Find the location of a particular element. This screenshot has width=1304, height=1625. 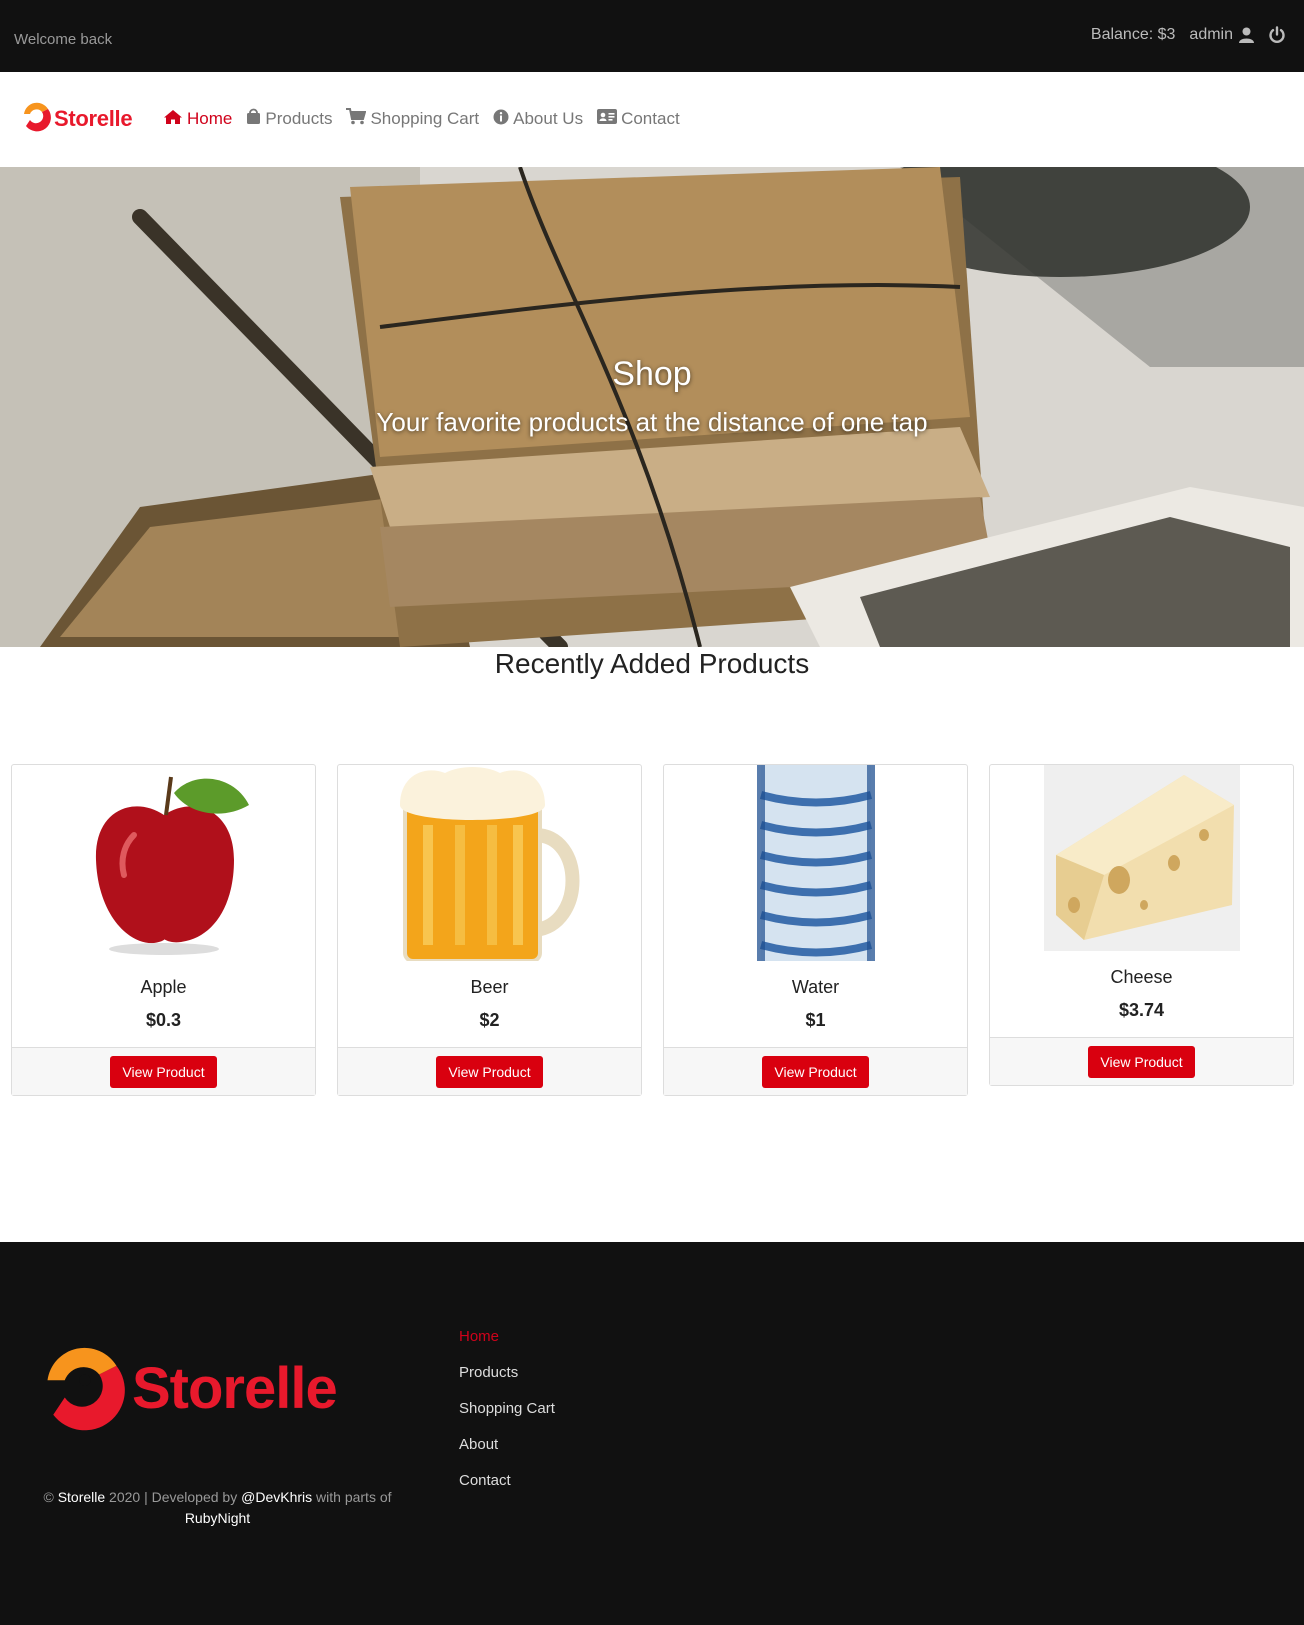

footer-link-contact: Contact is located at coordinates (507, 1480).